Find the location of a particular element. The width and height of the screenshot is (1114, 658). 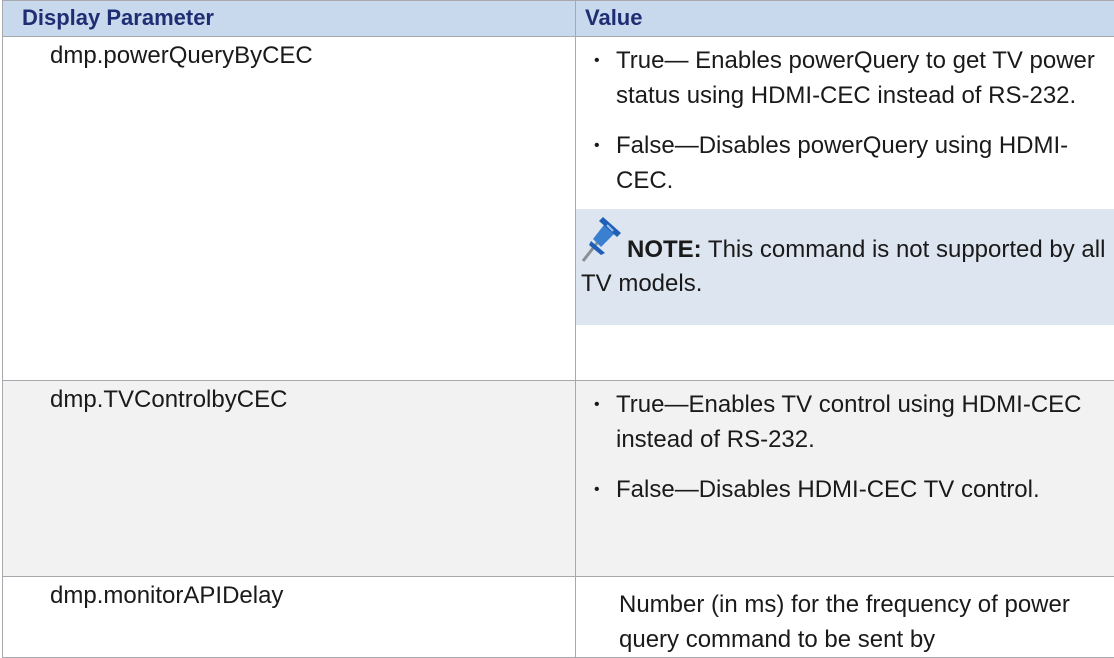

list-item: • False—Disables HDMI-CEC TV control. is located at coordinates (845, 489).